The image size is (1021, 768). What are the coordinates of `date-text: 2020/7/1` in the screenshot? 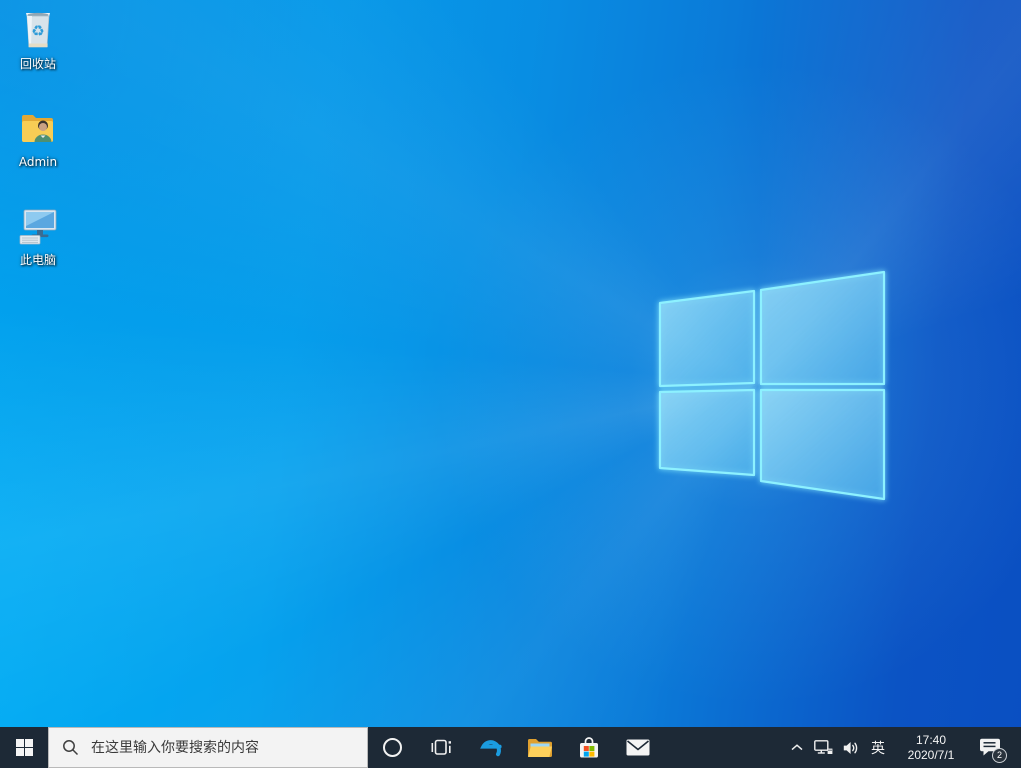 It's located at (931, 754).